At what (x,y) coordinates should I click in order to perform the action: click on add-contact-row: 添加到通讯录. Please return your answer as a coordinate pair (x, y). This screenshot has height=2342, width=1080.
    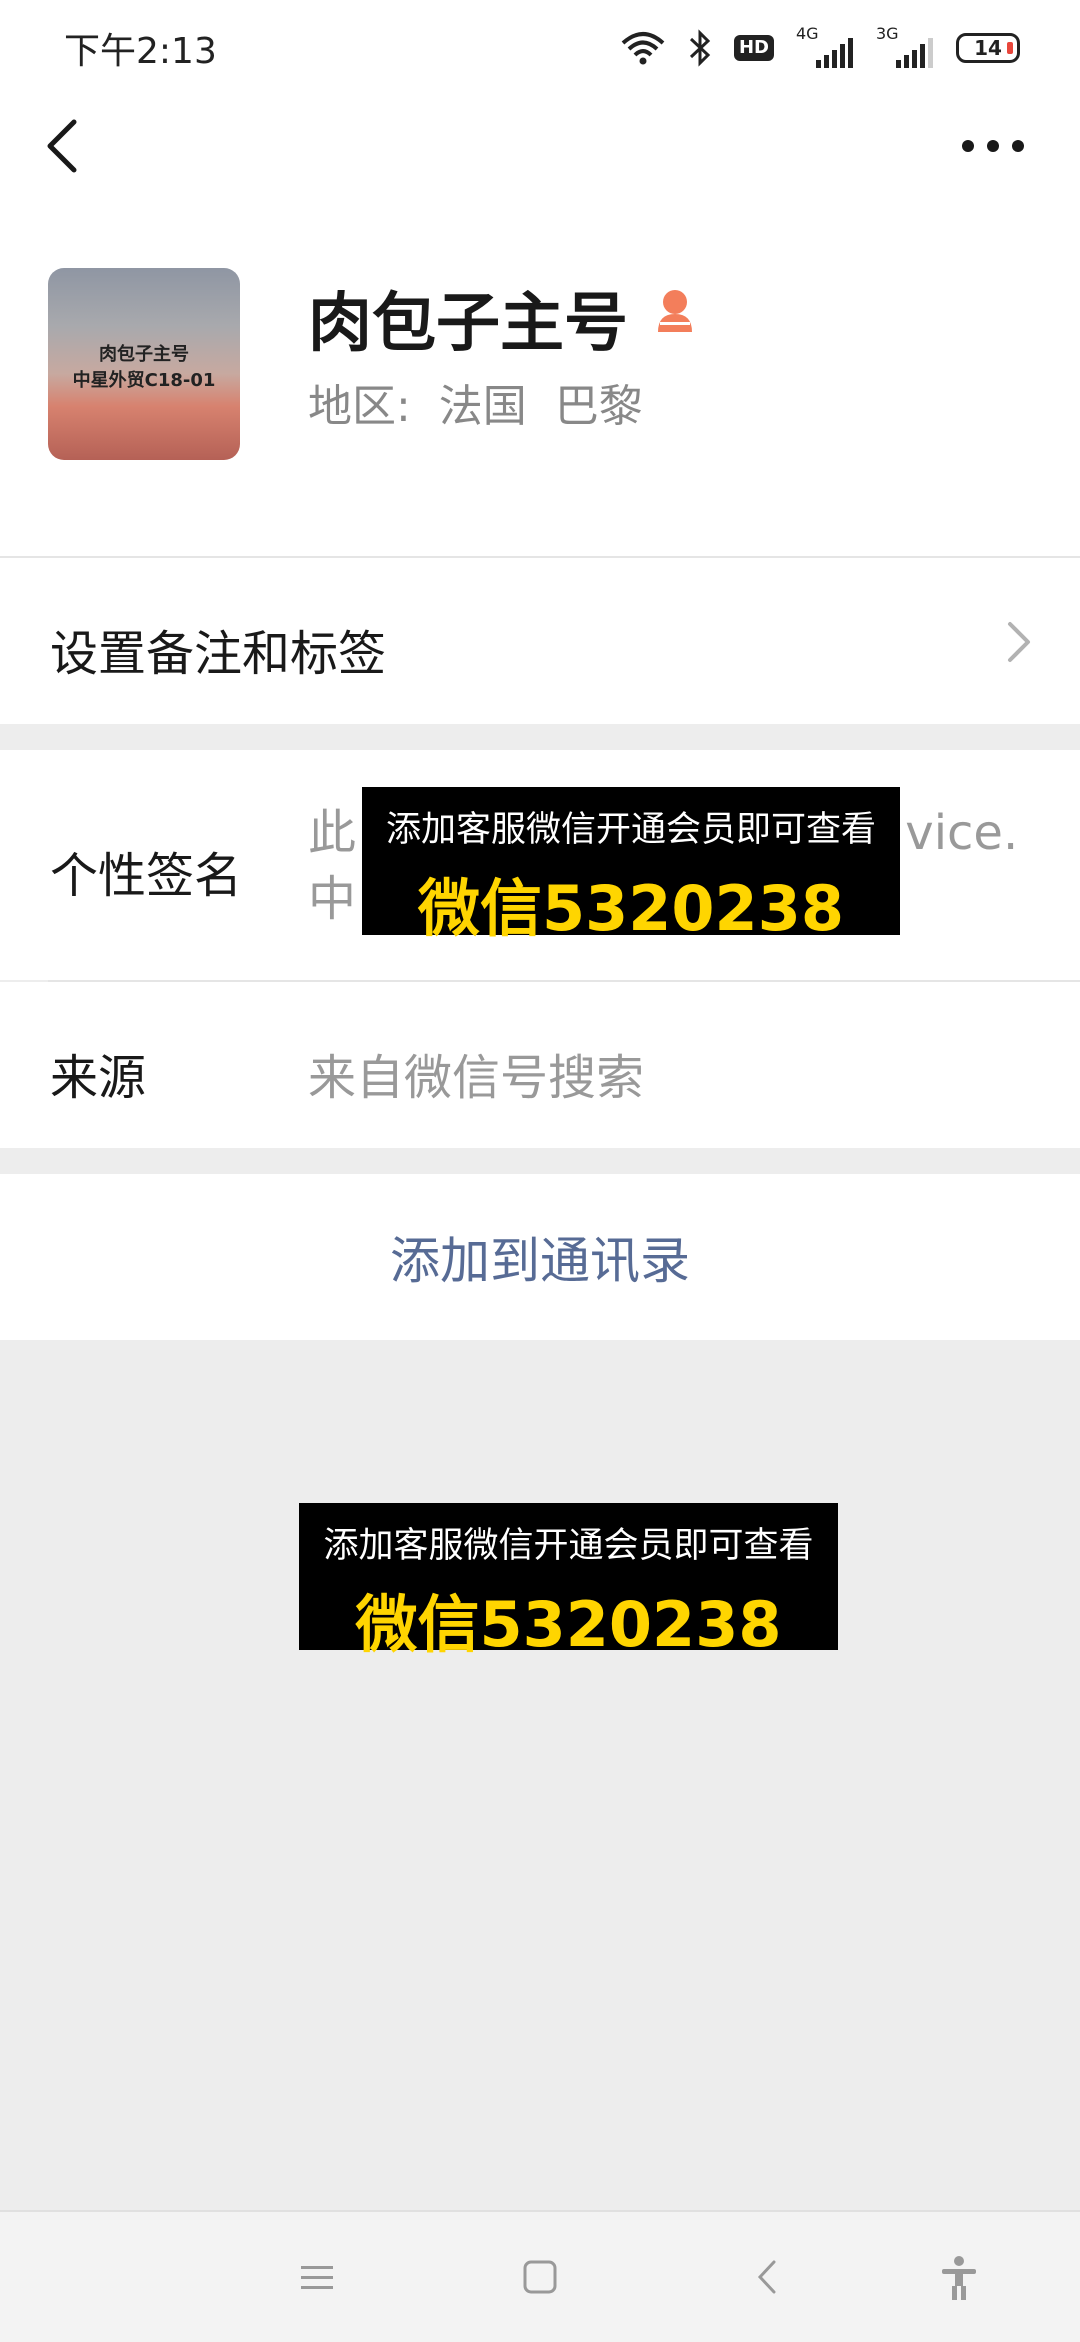
    Looking at the image, I should click on (540, 1257).